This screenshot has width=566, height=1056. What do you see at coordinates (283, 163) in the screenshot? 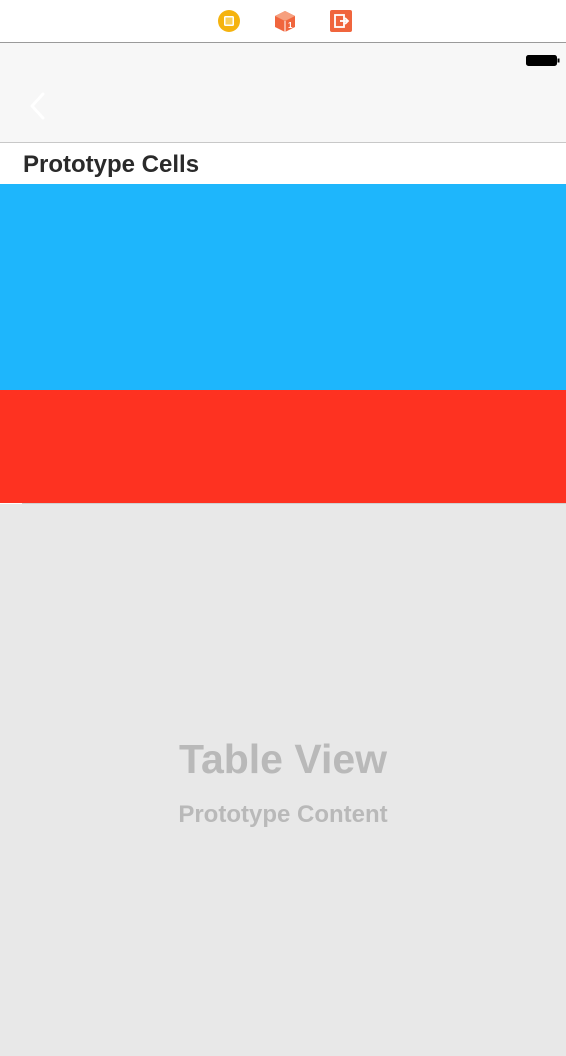
I see `section-header: Prototype Cells` at bounding box center [283, 163].